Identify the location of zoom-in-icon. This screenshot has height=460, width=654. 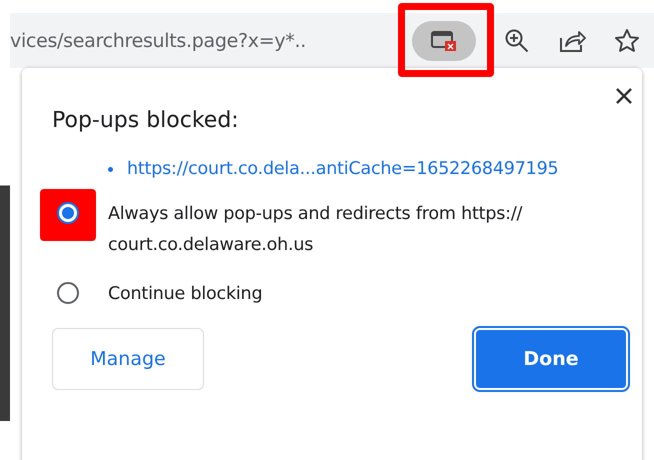
(517, 41).